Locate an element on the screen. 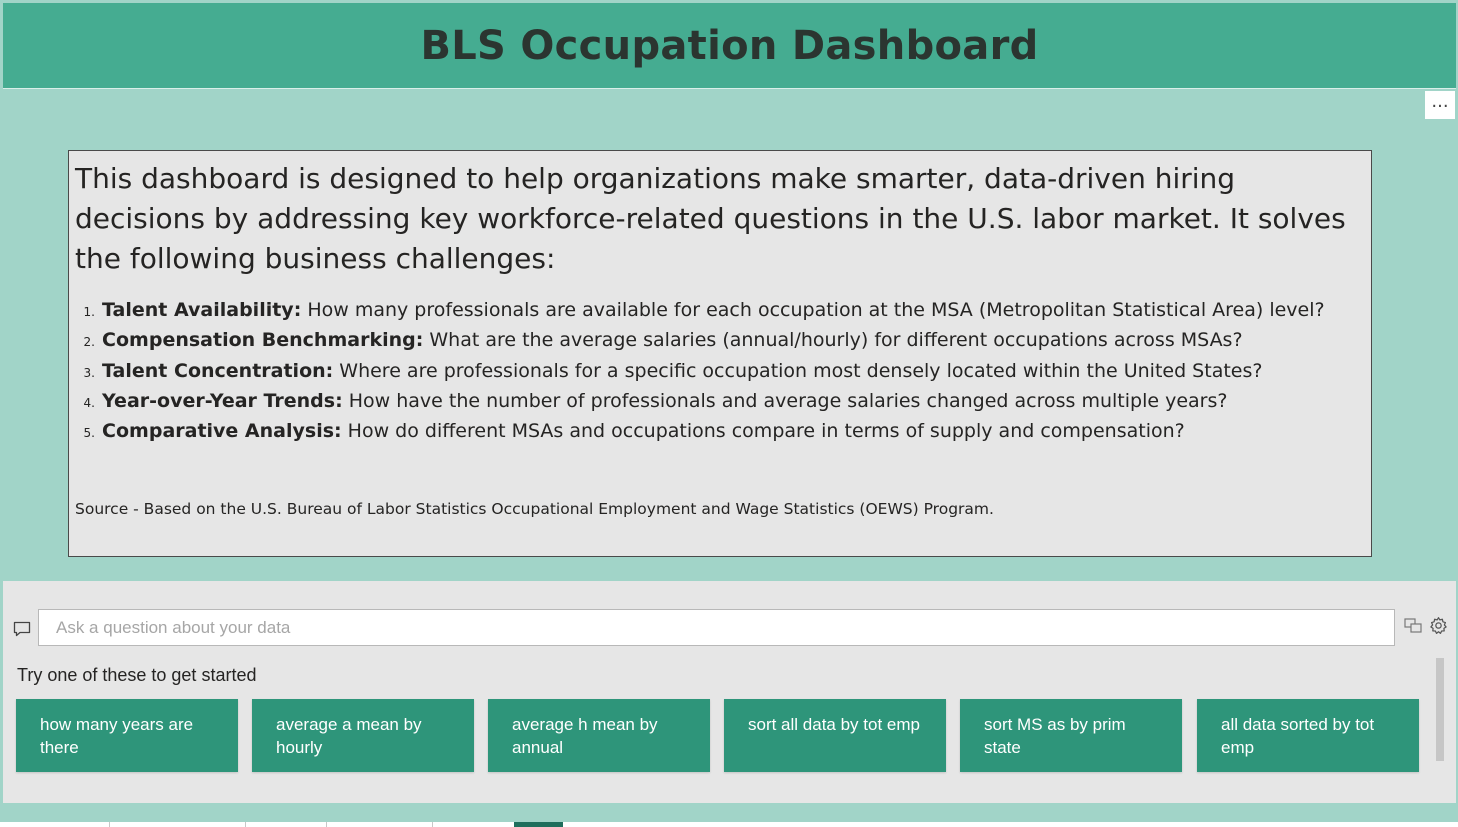 The width and height of the screenshot is (1458, 827). gear-icon is located at coordinates (1438, 625).